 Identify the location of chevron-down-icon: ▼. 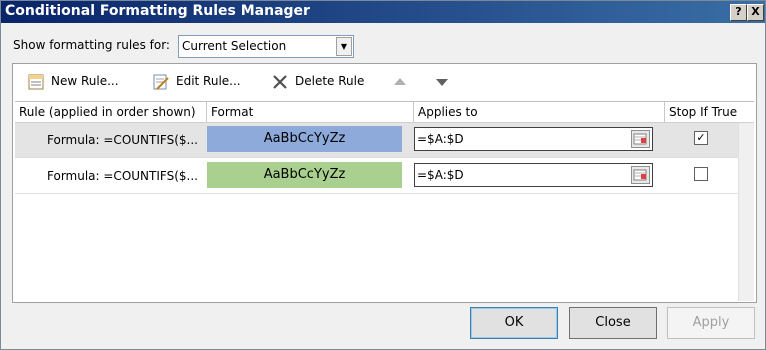
(344, 46).